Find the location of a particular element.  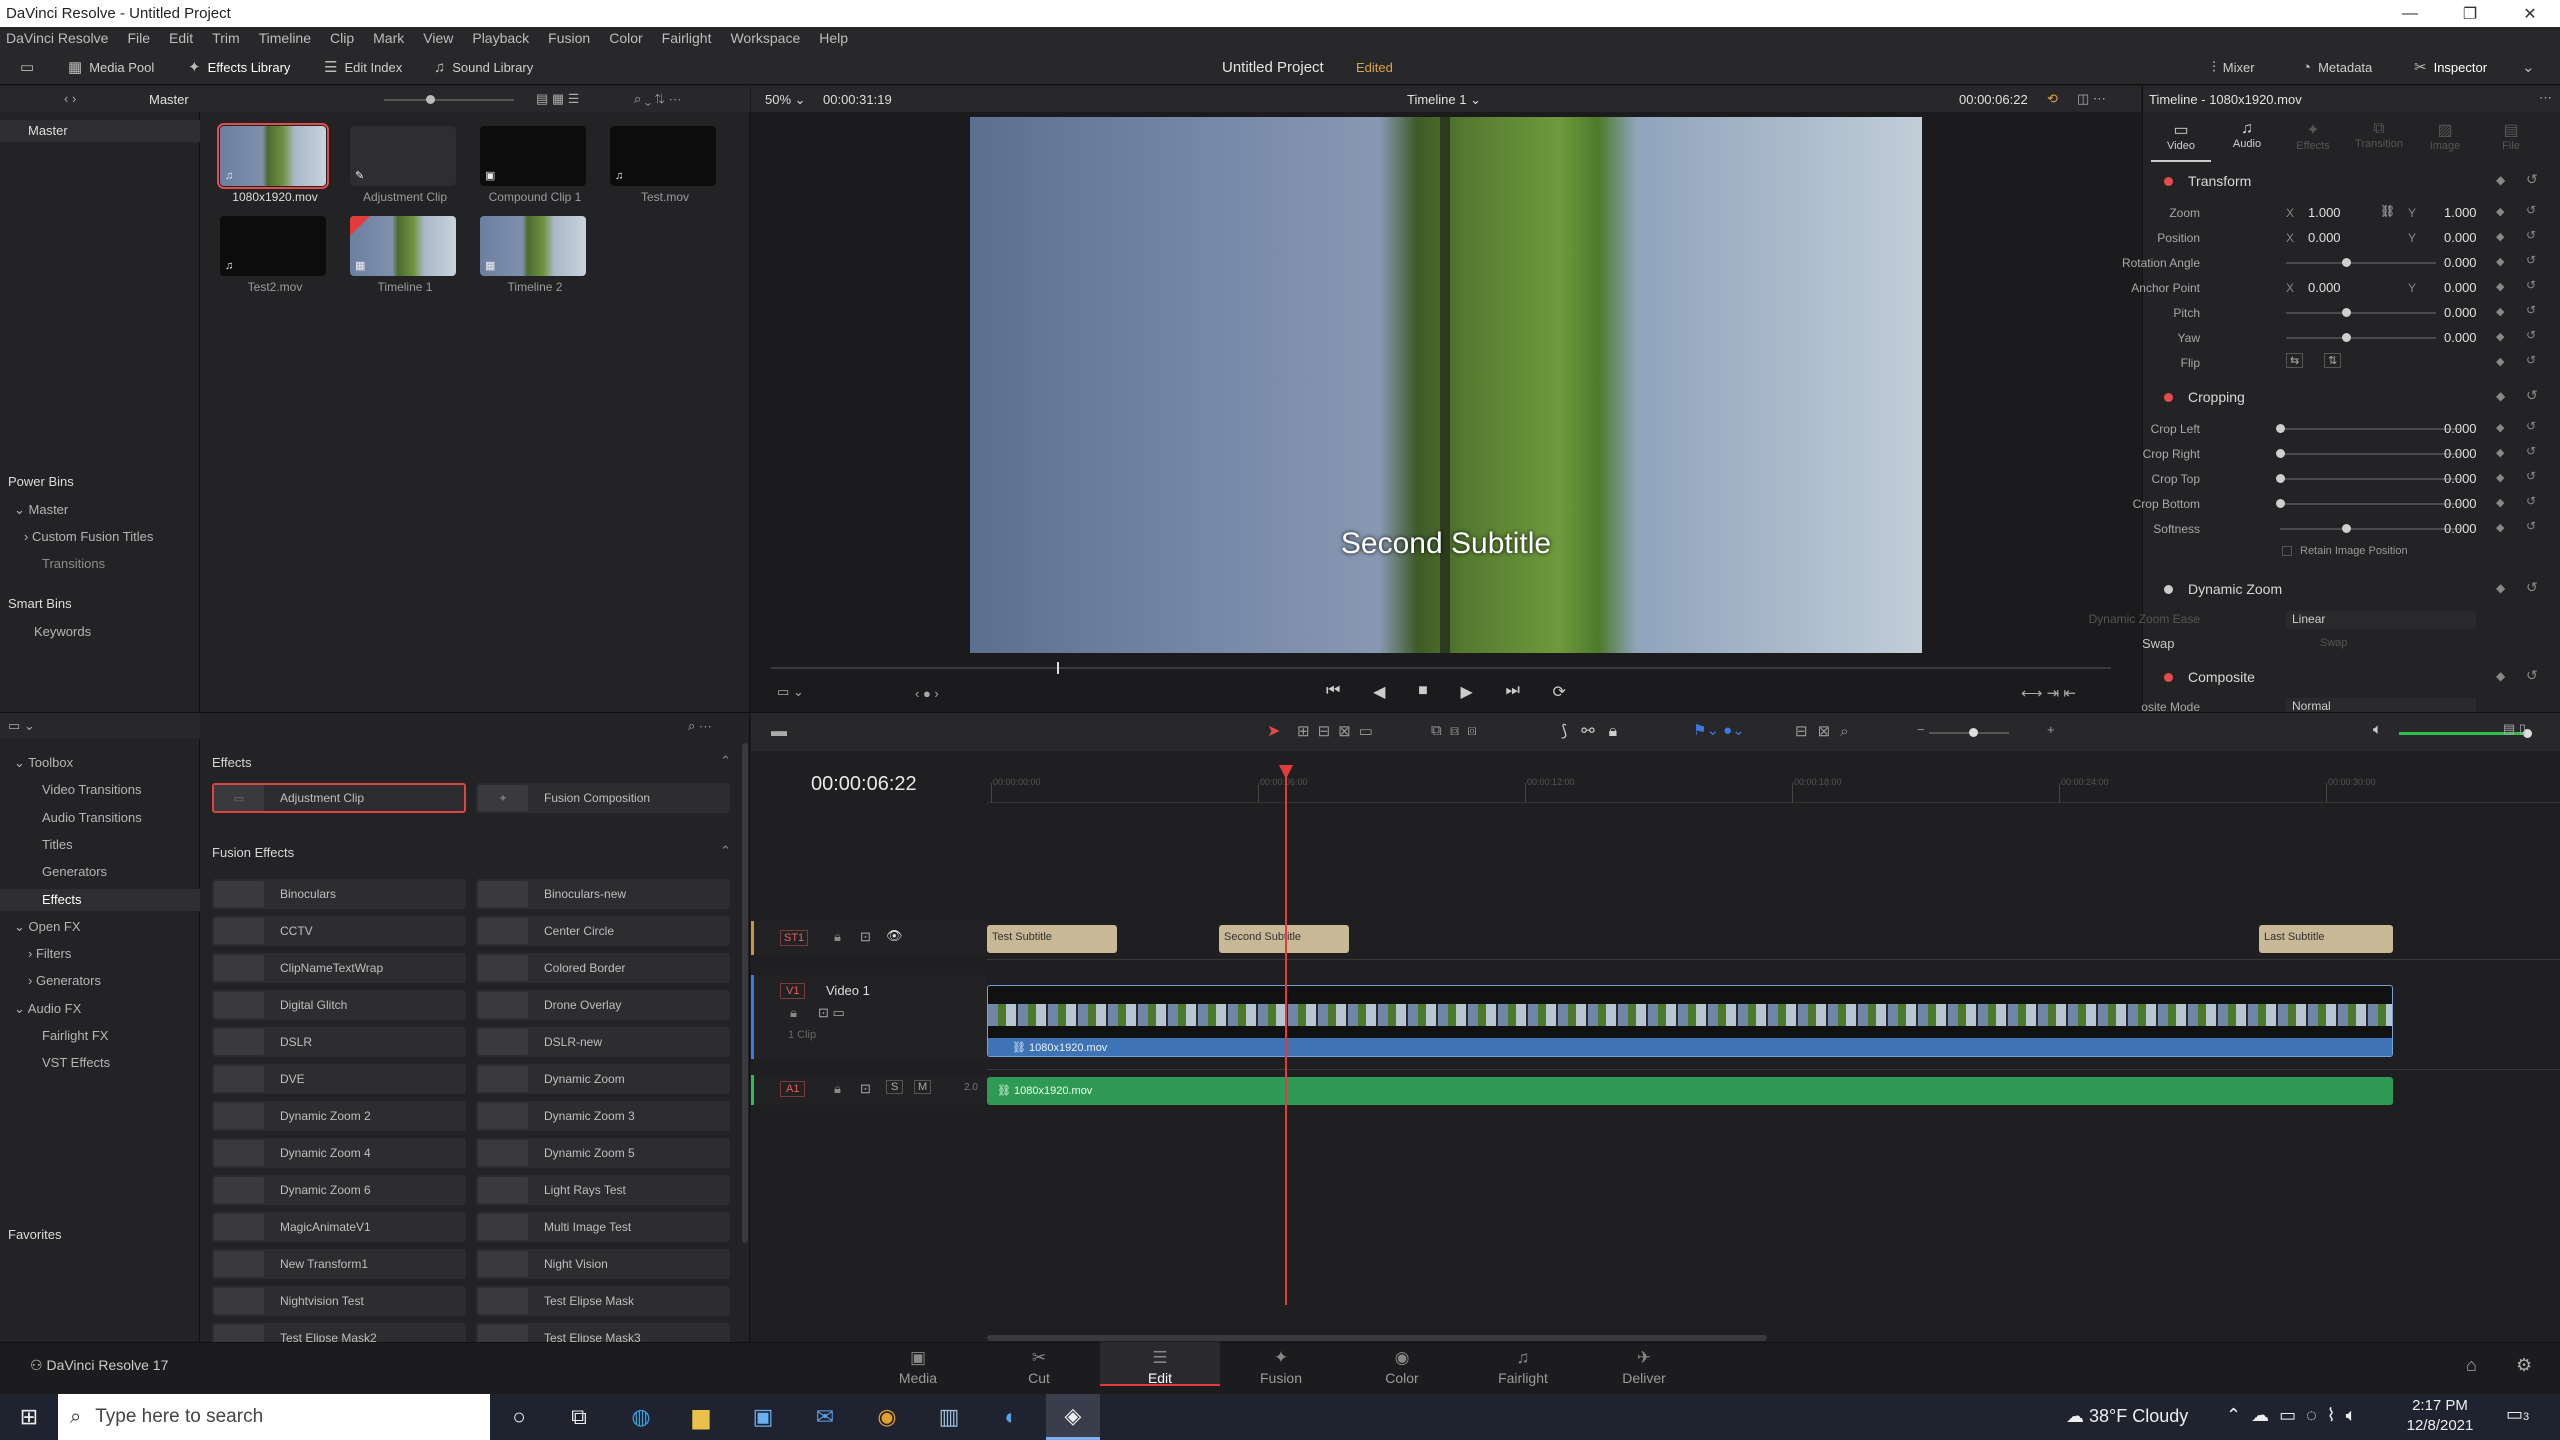

a1-lock-icon: 🔒︎ is located at coordinates (837, 1089).